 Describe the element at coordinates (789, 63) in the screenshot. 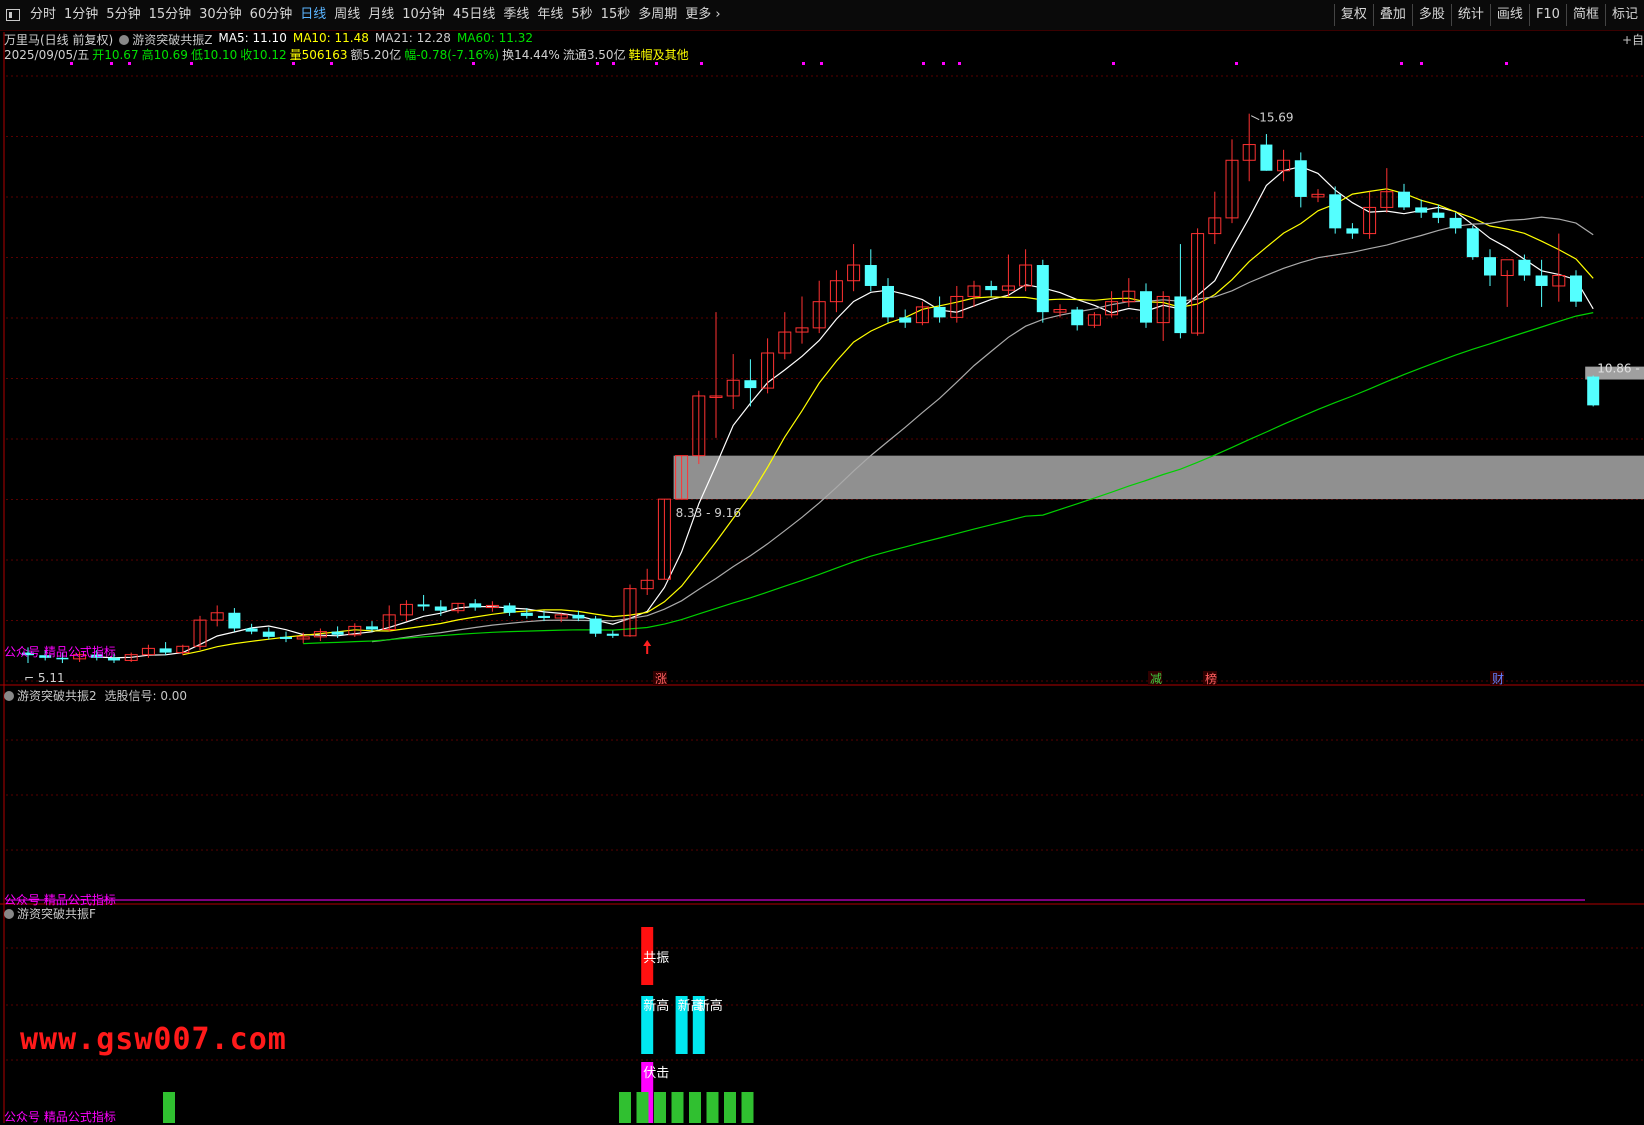

I see `top-ticks` at that location.